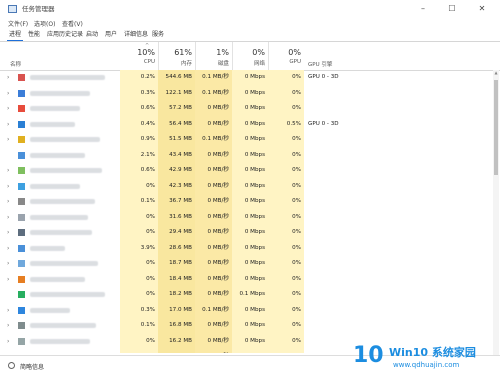 This screenshot has width=500, height=376. What do you see at coordinates (92, 34) in the screenshot?
I see `tab-startup: 启动` at bounding box center [92, 34].